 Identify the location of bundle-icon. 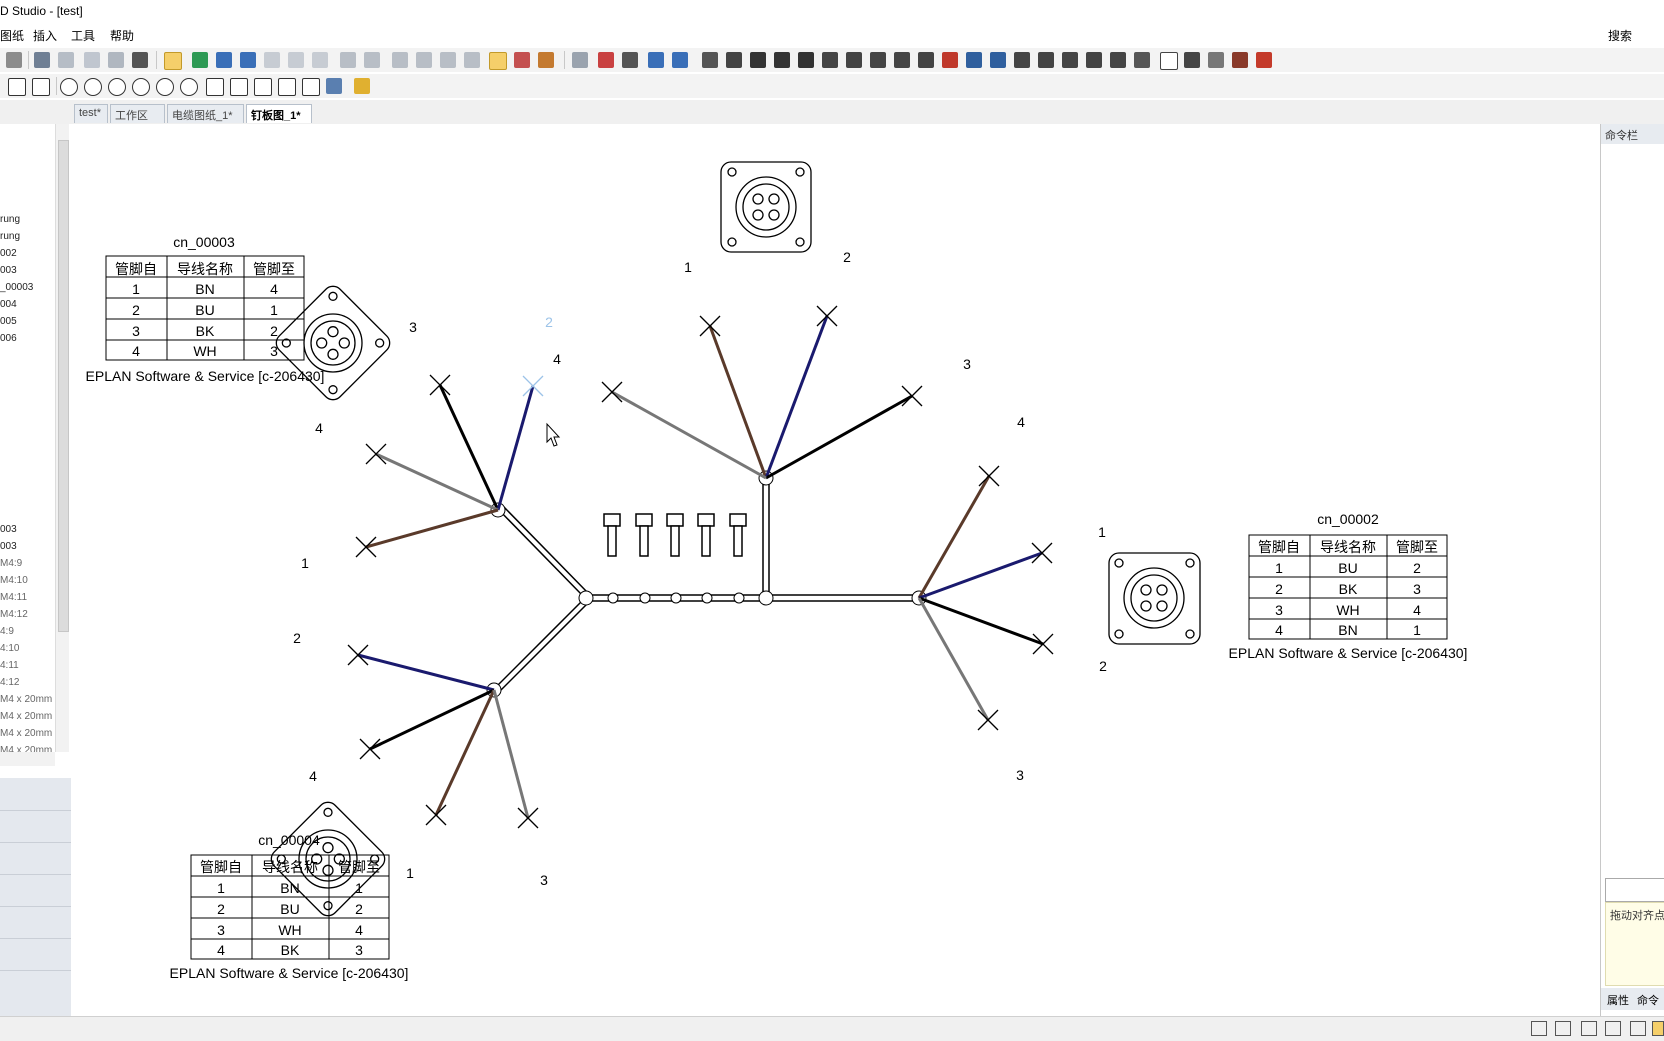
(782, 60).